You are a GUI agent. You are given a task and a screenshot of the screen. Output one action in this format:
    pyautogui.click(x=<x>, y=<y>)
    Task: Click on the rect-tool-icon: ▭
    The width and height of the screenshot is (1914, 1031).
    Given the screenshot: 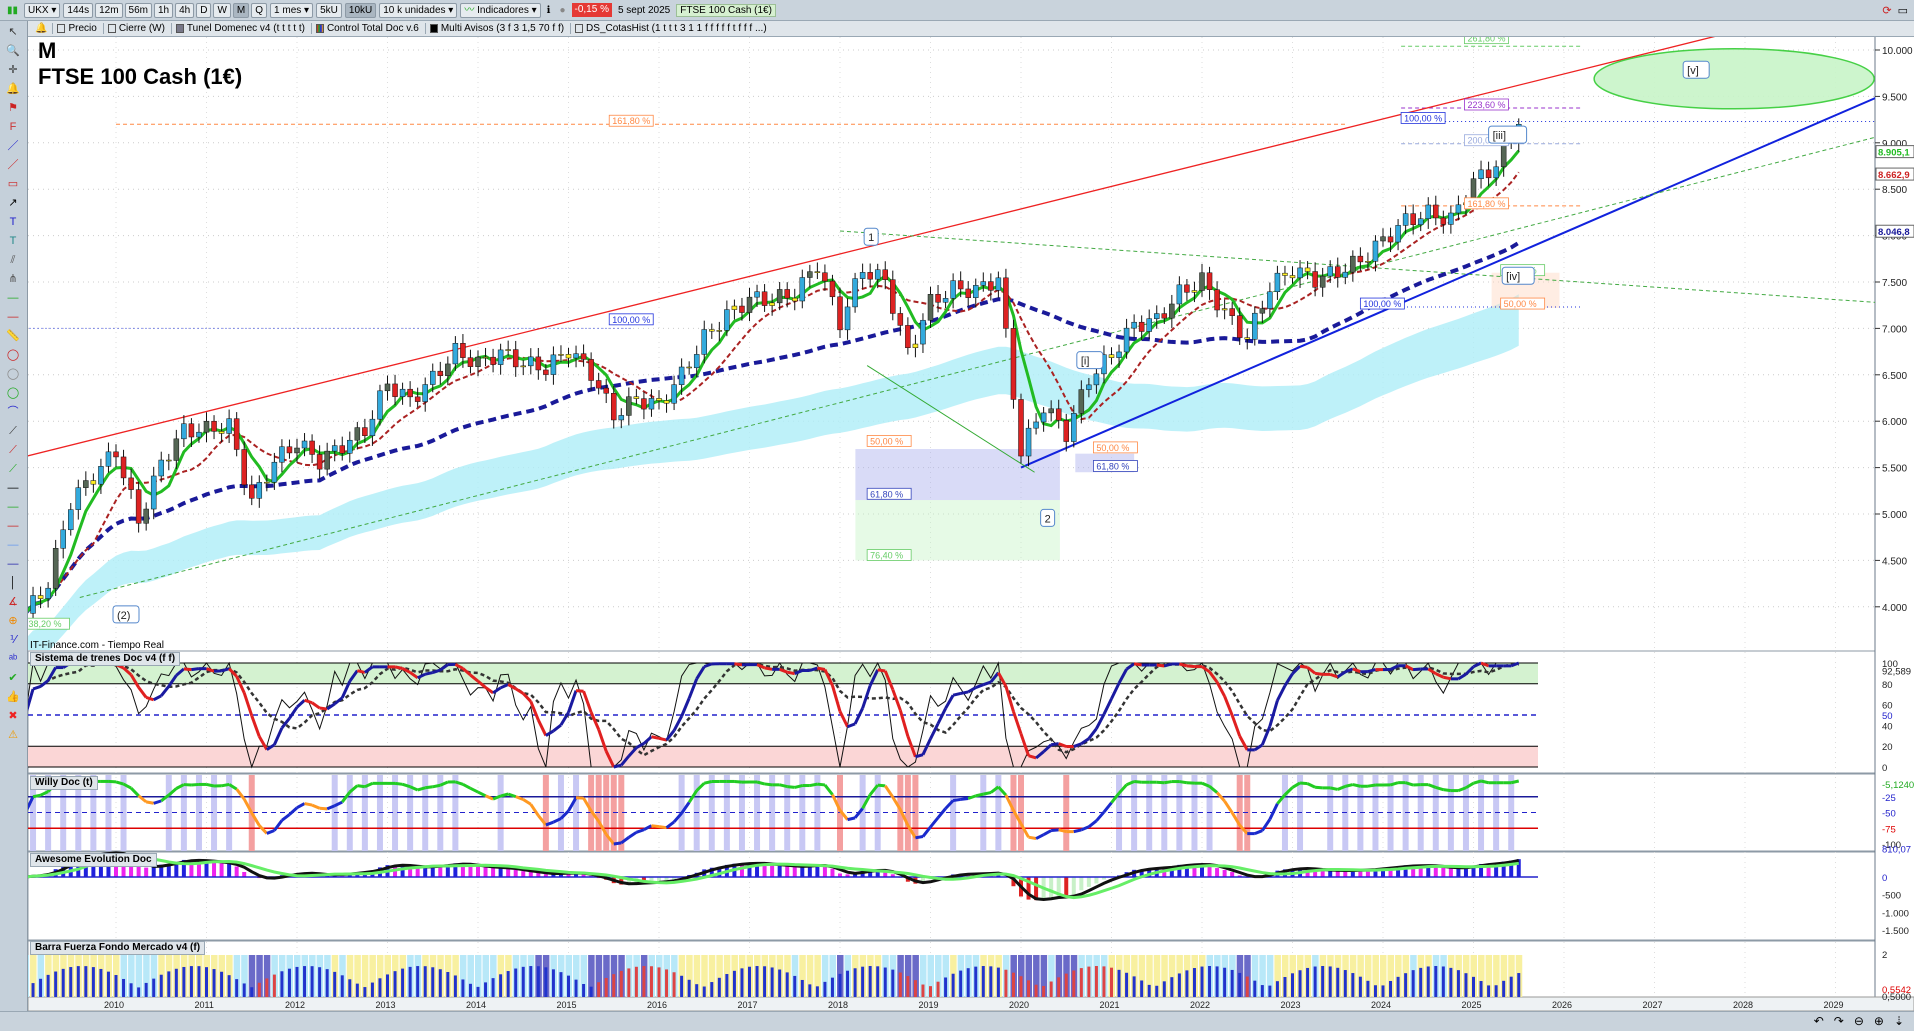 What is the action you would take?
    pyautogui.click(x=13, y=184)
    